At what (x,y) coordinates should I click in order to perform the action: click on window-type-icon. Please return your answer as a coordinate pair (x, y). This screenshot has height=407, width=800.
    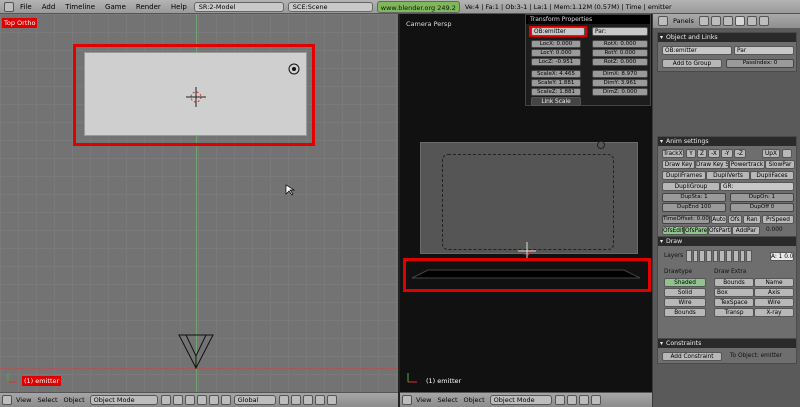
    Looking at the image, I should click on (663, 21).